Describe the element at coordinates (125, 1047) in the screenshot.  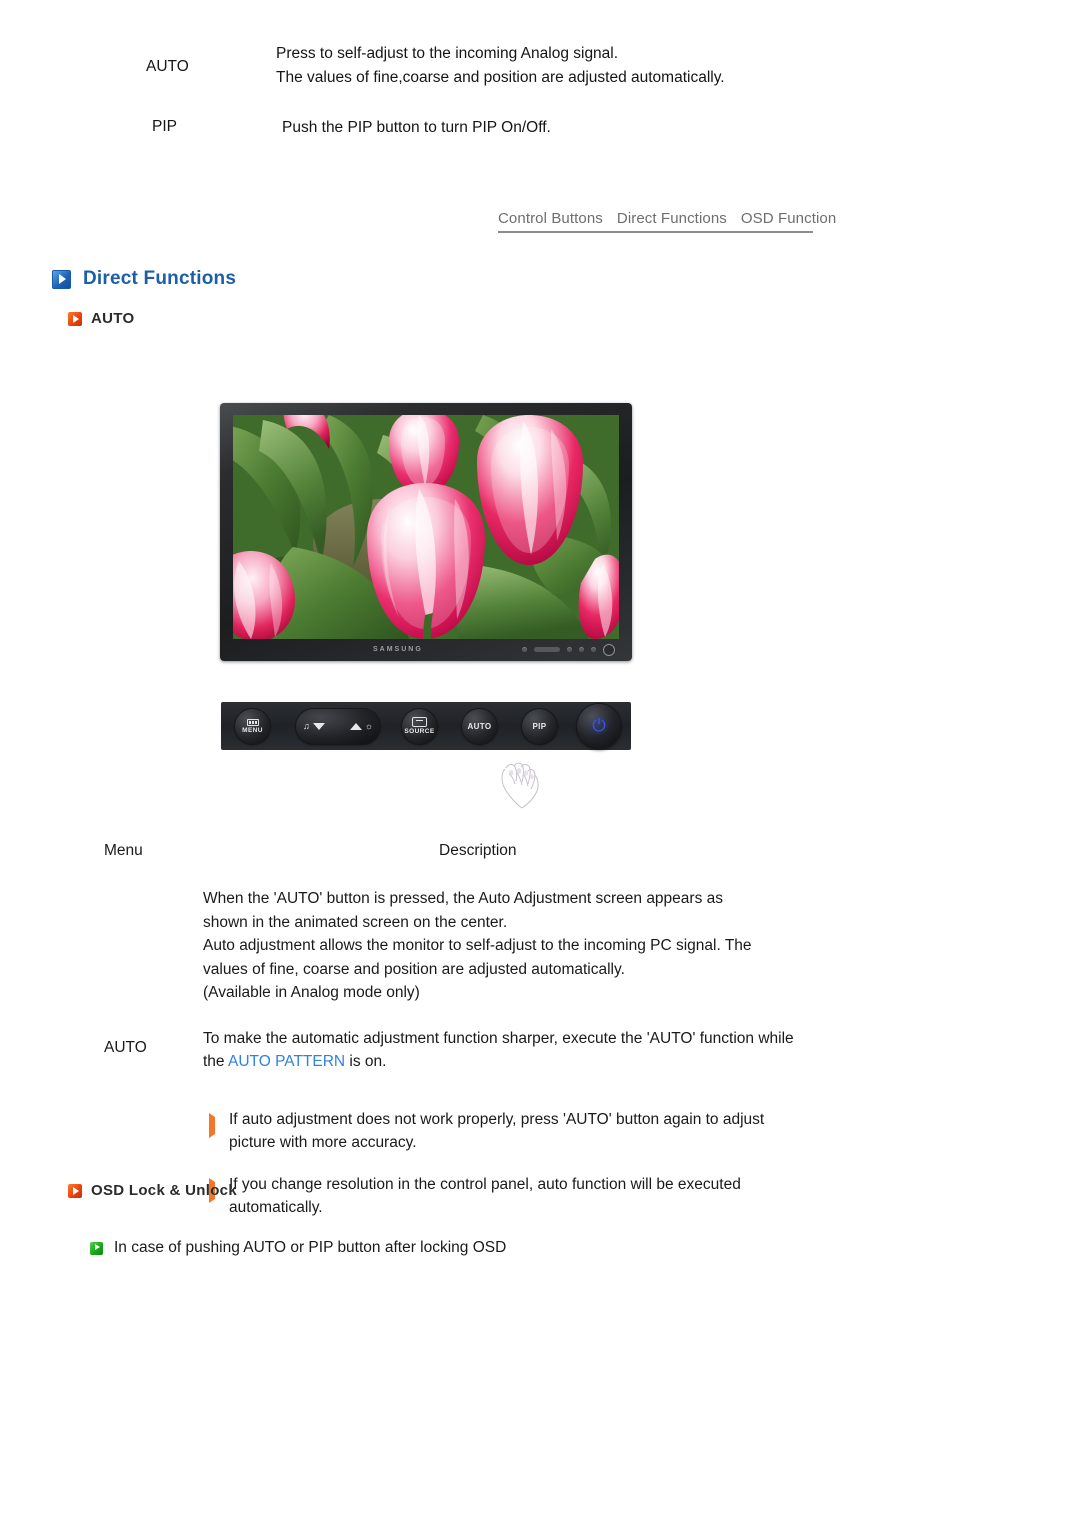
I see `row-menu-label-auto: AUTO` at that location.